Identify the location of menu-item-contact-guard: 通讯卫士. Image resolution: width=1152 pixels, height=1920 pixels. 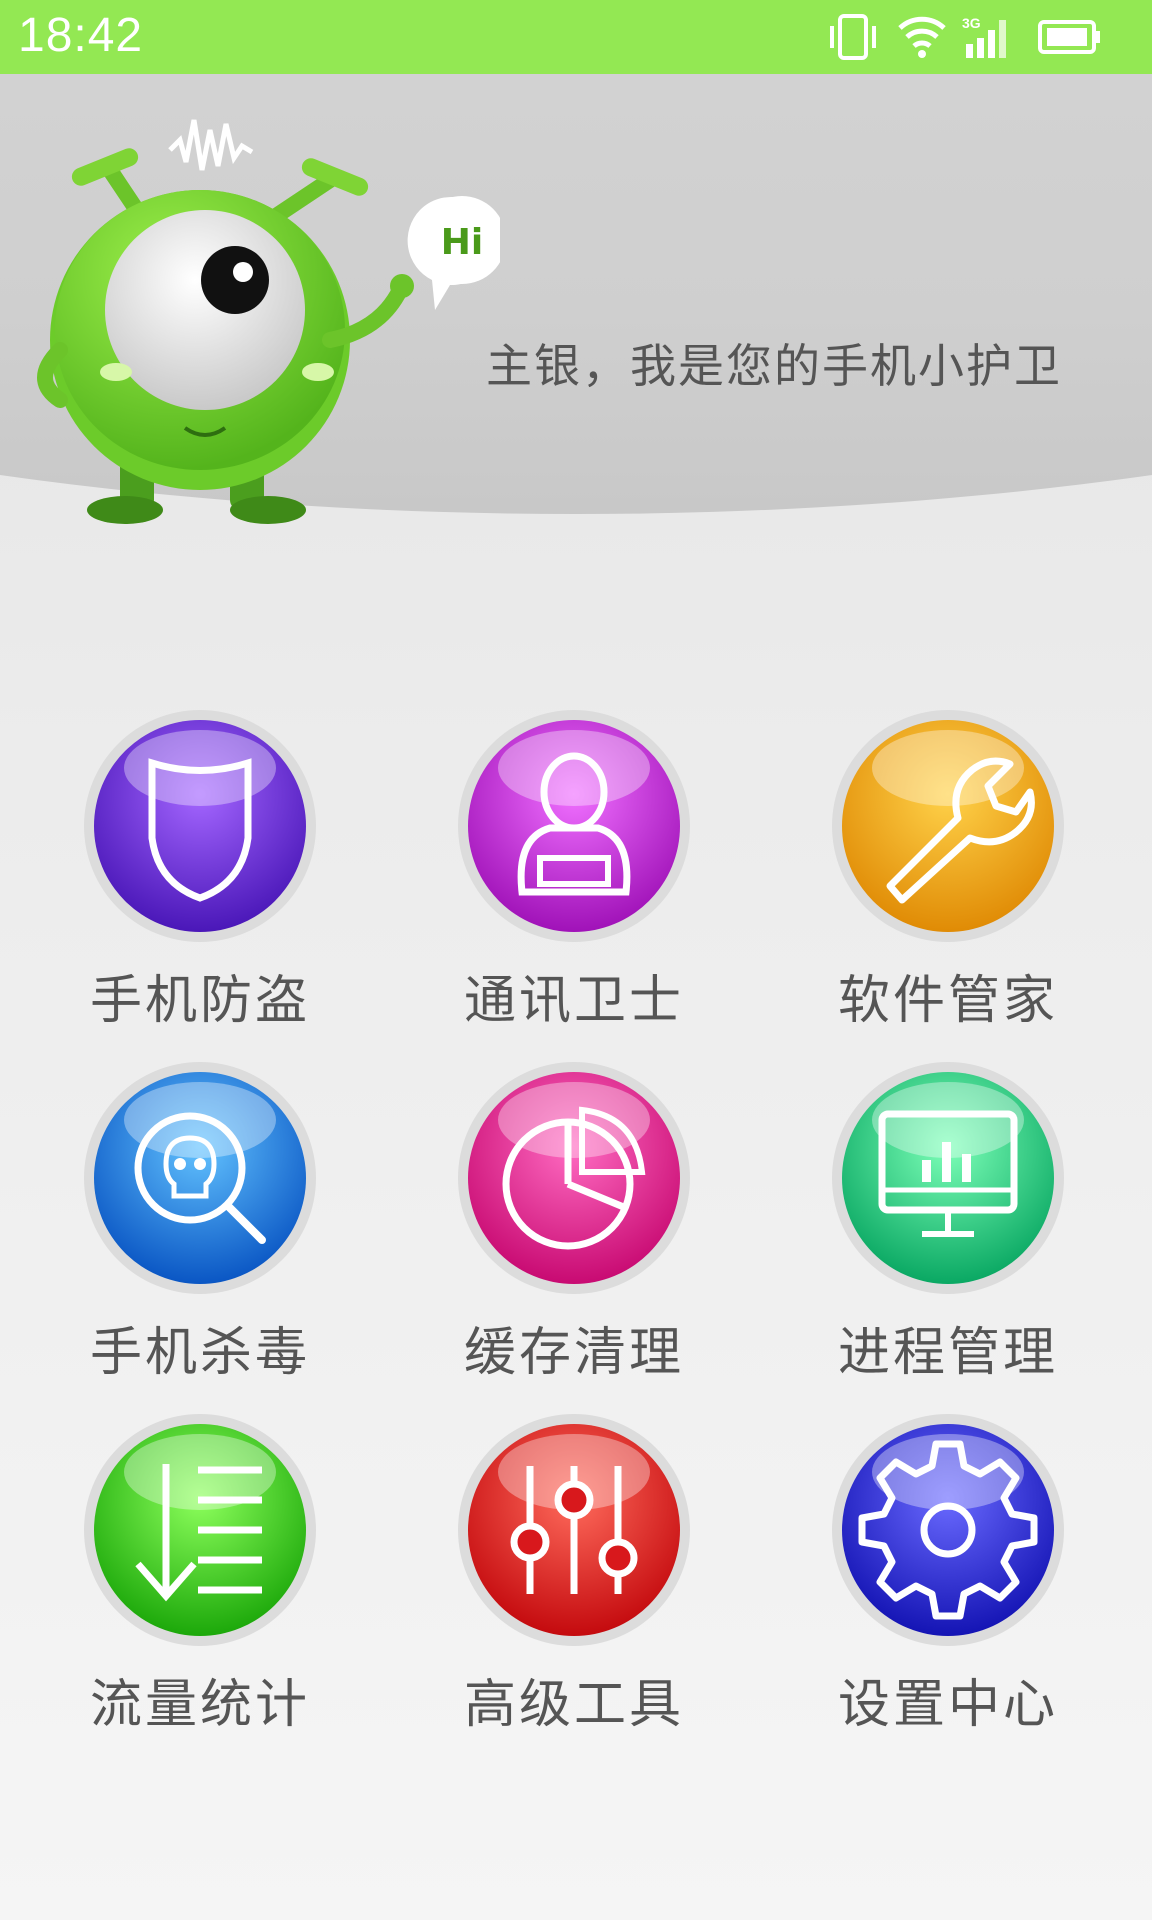
(554, 865).